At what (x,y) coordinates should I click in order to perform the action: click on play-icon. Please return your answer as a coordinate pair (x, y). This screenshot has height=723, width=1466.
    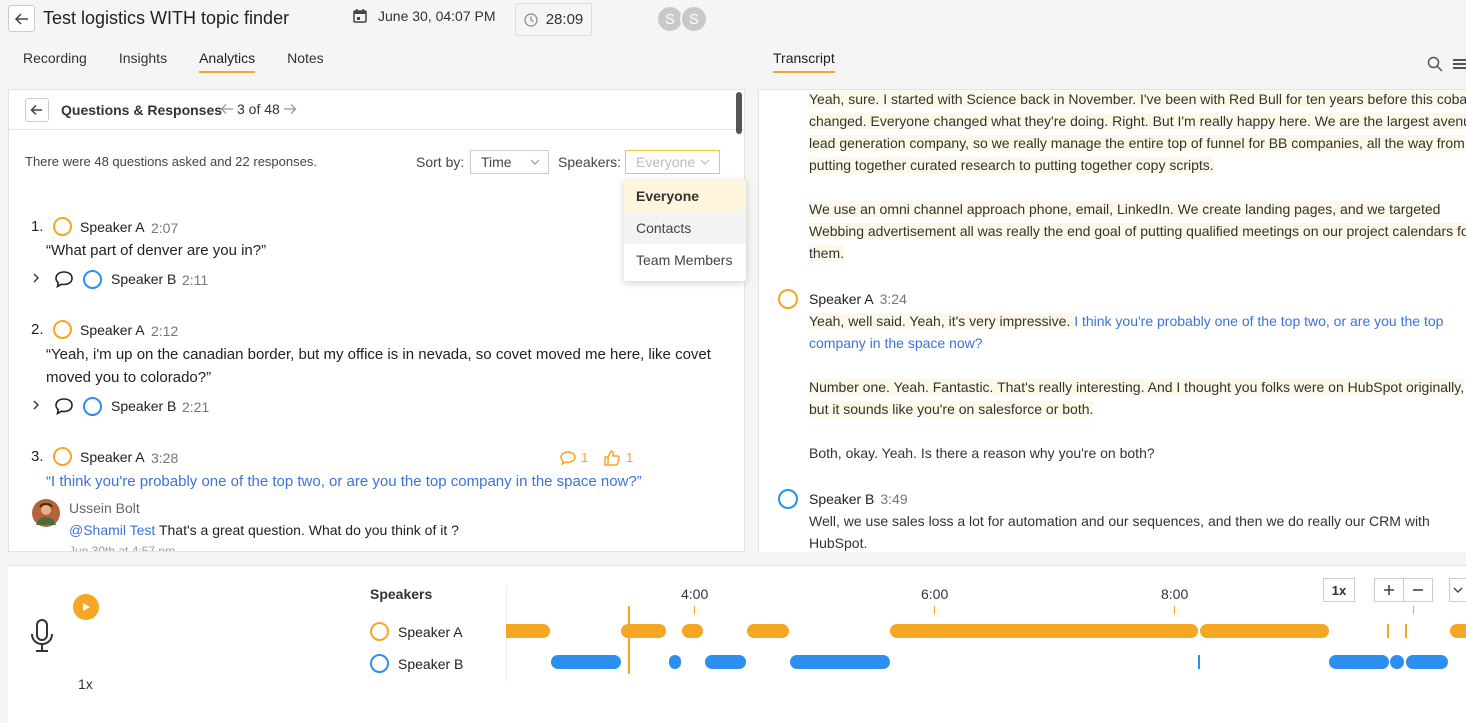
    Looking at the image, I should click on (86, 607).